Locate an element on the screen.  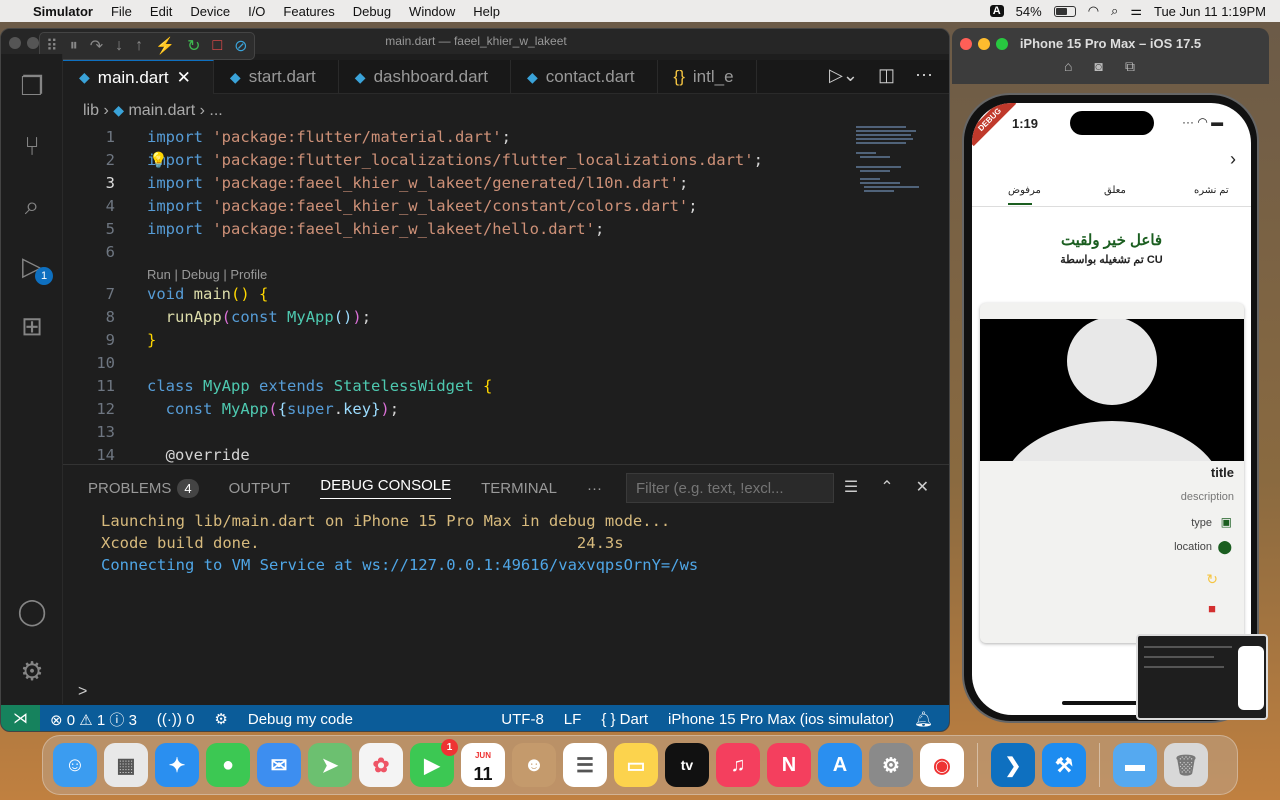
devtools-icon: ⊘ is located at coordinates (240, 46).